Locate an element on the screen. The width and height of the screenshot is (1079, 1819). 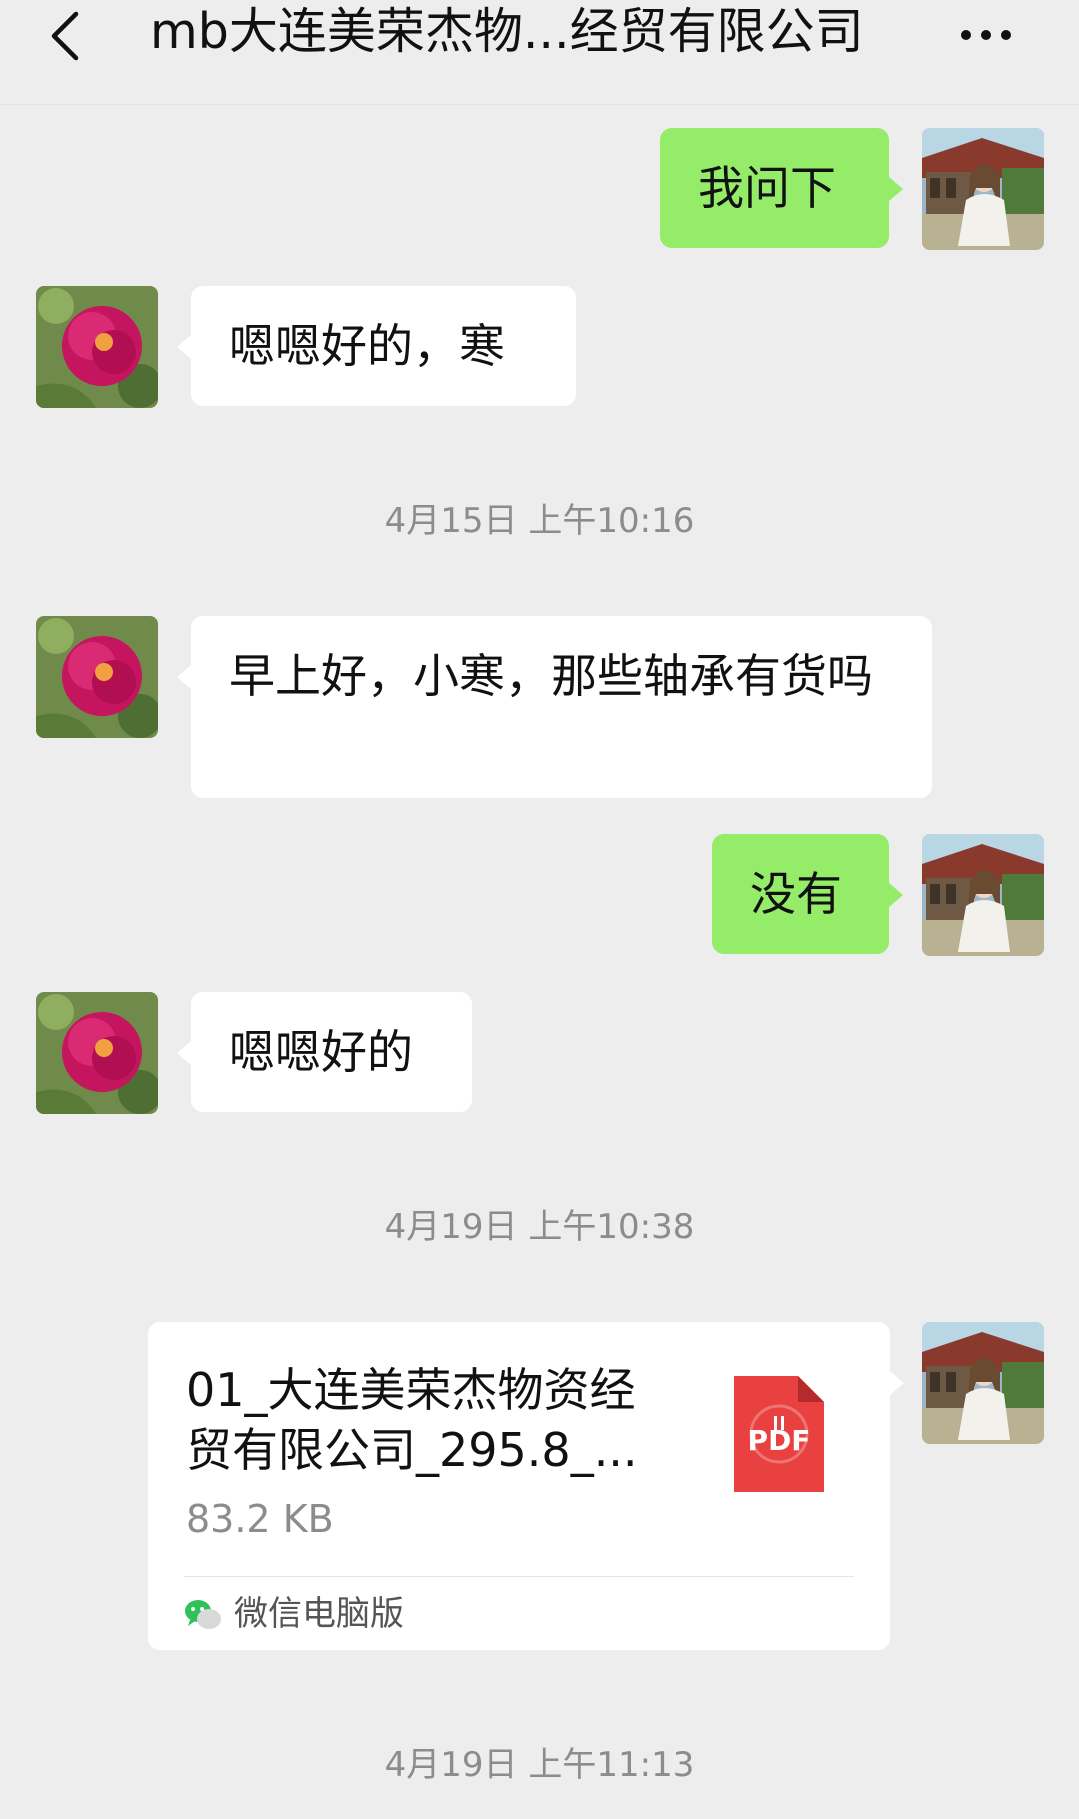
file-size: 83.2 KB is located at coordinates (260, 1519).